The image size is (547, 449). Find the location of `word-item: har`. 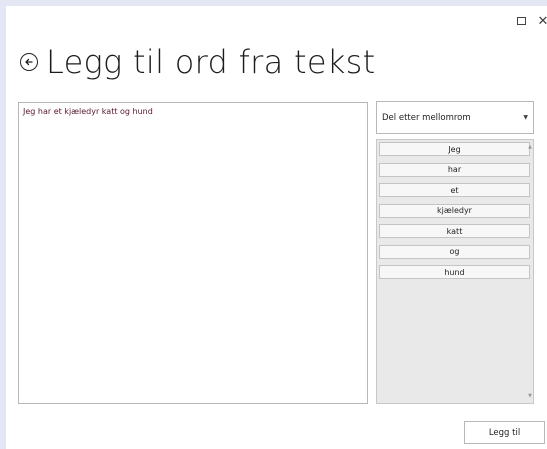

word-item: har is located at coordinates (454, 169).